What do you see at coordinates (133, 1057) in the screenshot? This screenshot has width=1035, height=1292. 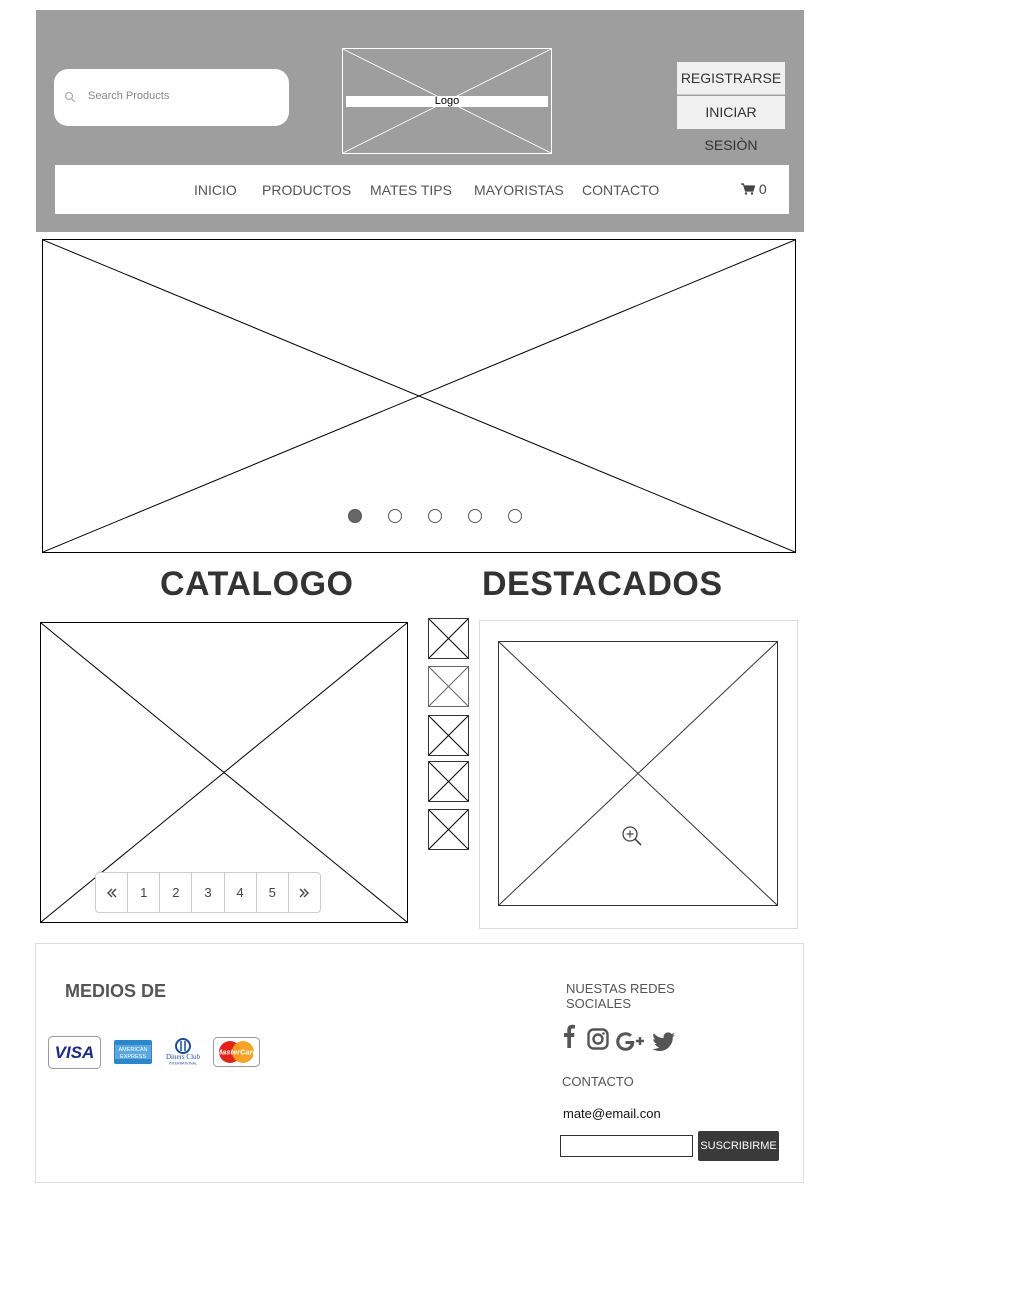 I see `svg-text: EXPRESS` at bounding box center [133, 1057].